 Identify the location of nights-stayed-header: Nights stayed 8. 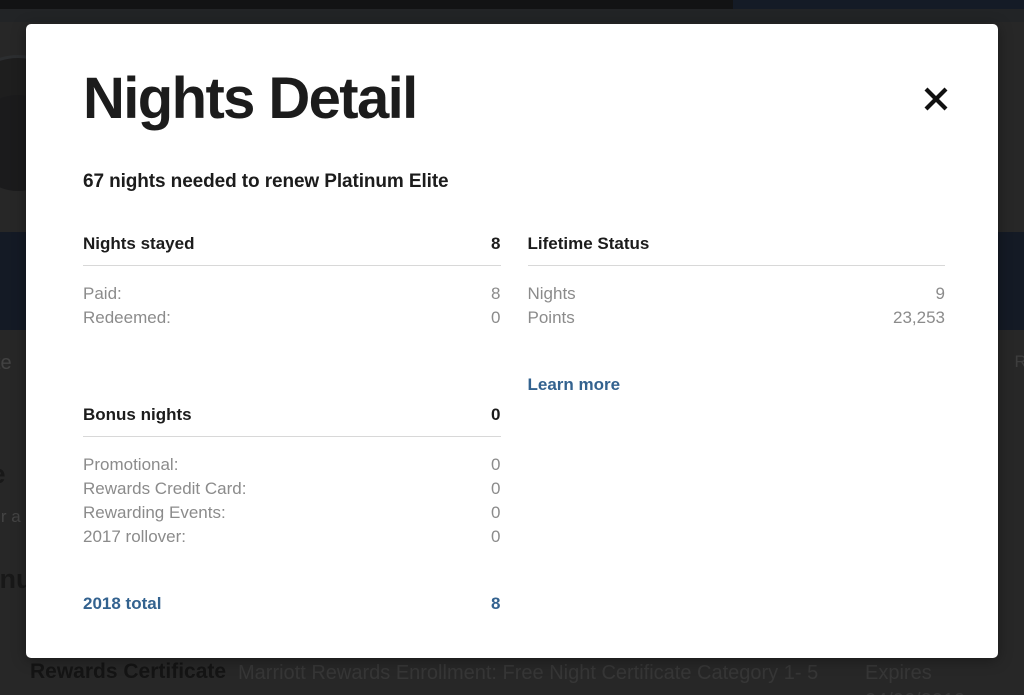
(292, 250).